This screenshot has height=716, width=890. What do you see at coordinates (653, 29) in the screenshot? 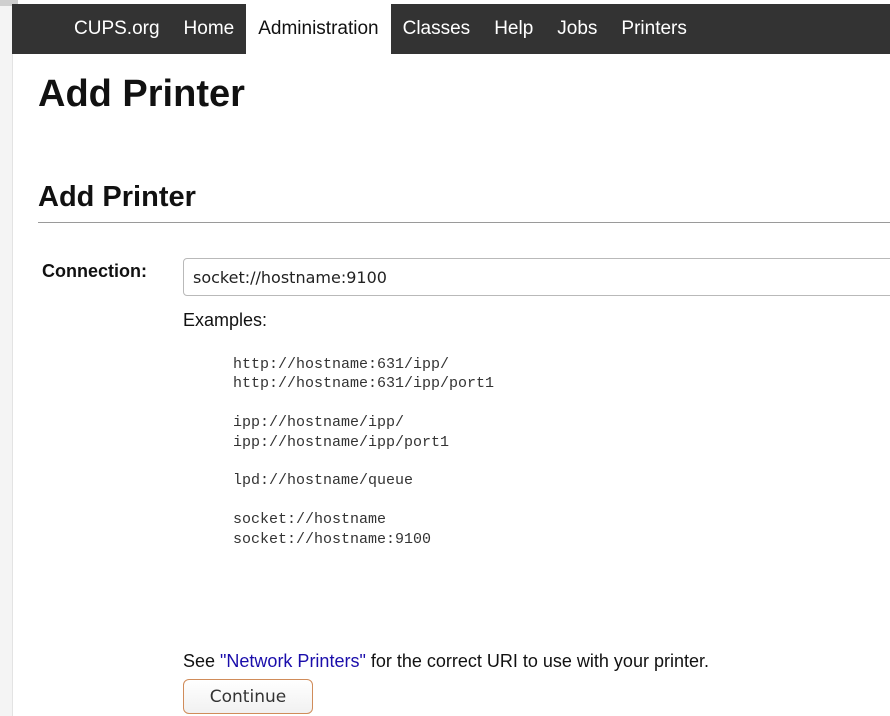
I see `nav-item-printers: Printers` at bounding box center [653, 29].